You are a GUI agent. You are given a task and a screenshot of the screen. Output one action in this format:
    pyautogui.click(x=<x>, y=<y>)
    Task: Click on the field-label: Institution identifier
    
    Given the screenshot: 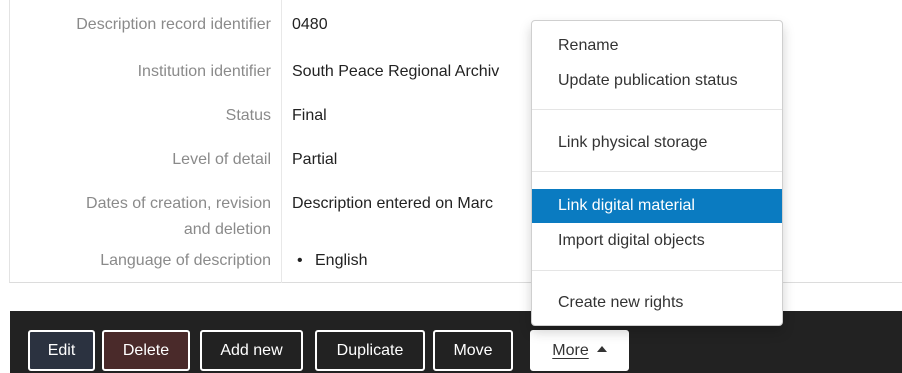 What is the action you would take?
    pyautogui.click(x=204, y=71)
    